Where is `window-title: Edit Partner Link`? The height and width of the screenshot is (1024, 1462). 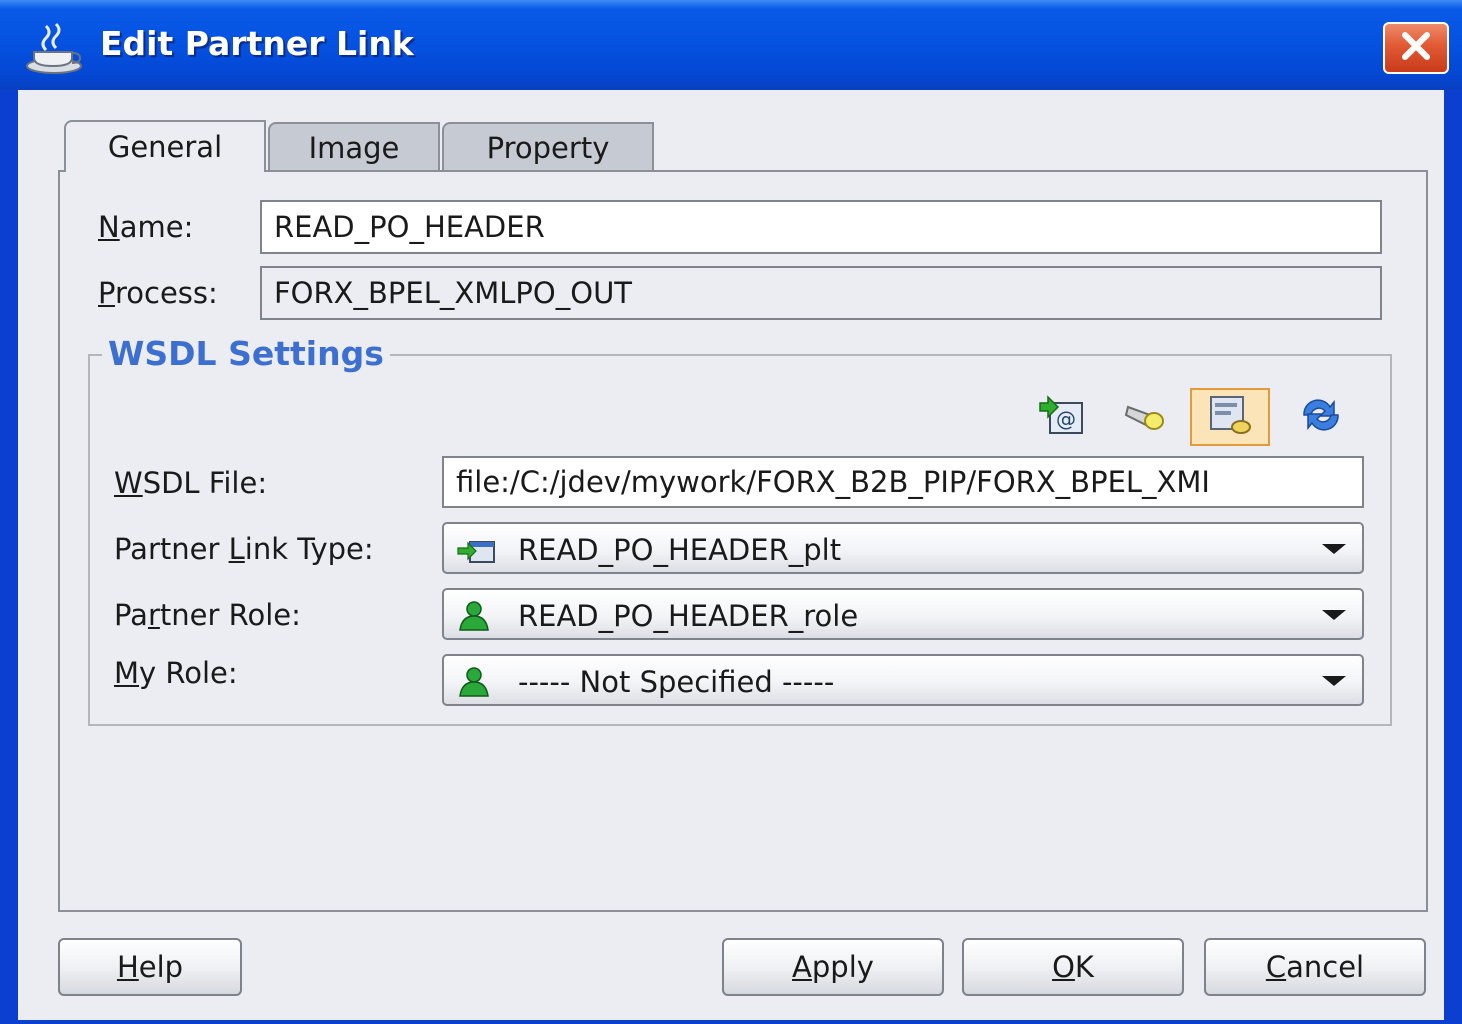 window-title: Edit Partner Link is located at coordinates (257, 43).